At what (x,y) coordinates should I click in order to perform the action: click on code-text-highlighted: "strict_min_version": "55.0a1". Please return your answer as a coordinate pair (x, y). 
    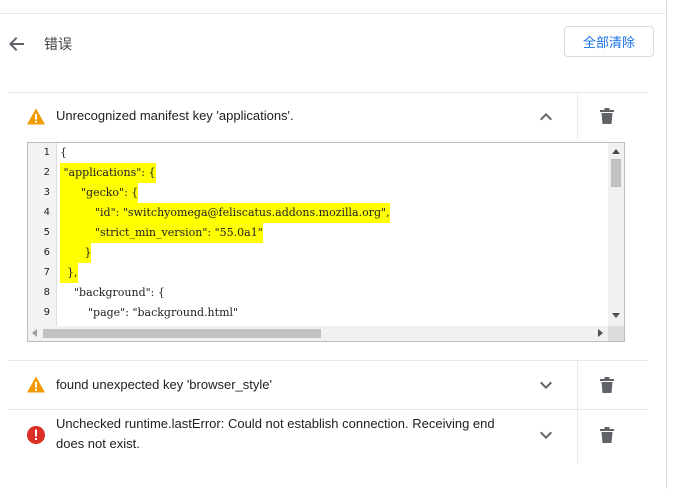
    Looking at the image, I should click on (161, 233).